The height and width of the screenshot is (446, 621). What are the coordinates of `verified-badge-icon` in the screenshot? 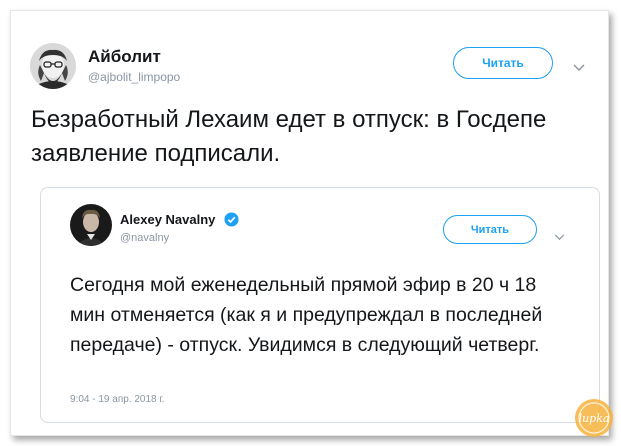 It's located at (231, 222).